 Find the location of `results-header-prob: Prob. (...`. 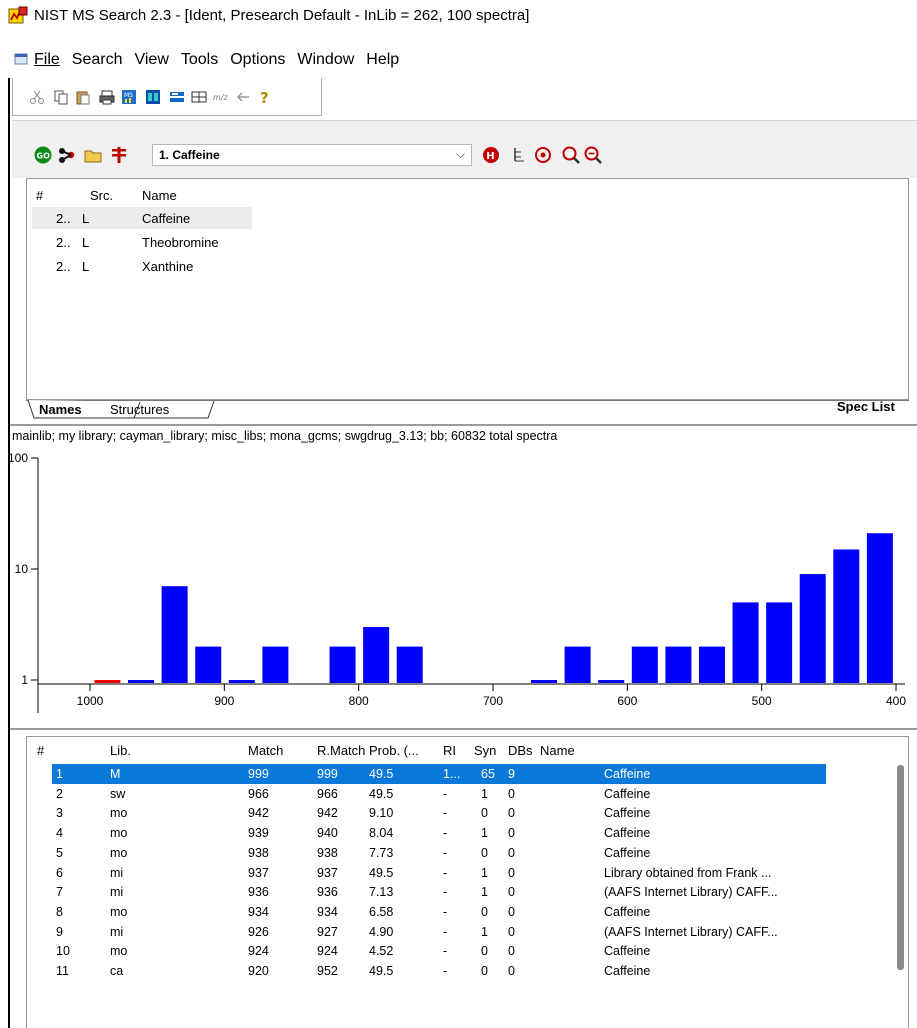

results-header-prob: Prob. (... is located at coordinates (394, 750).